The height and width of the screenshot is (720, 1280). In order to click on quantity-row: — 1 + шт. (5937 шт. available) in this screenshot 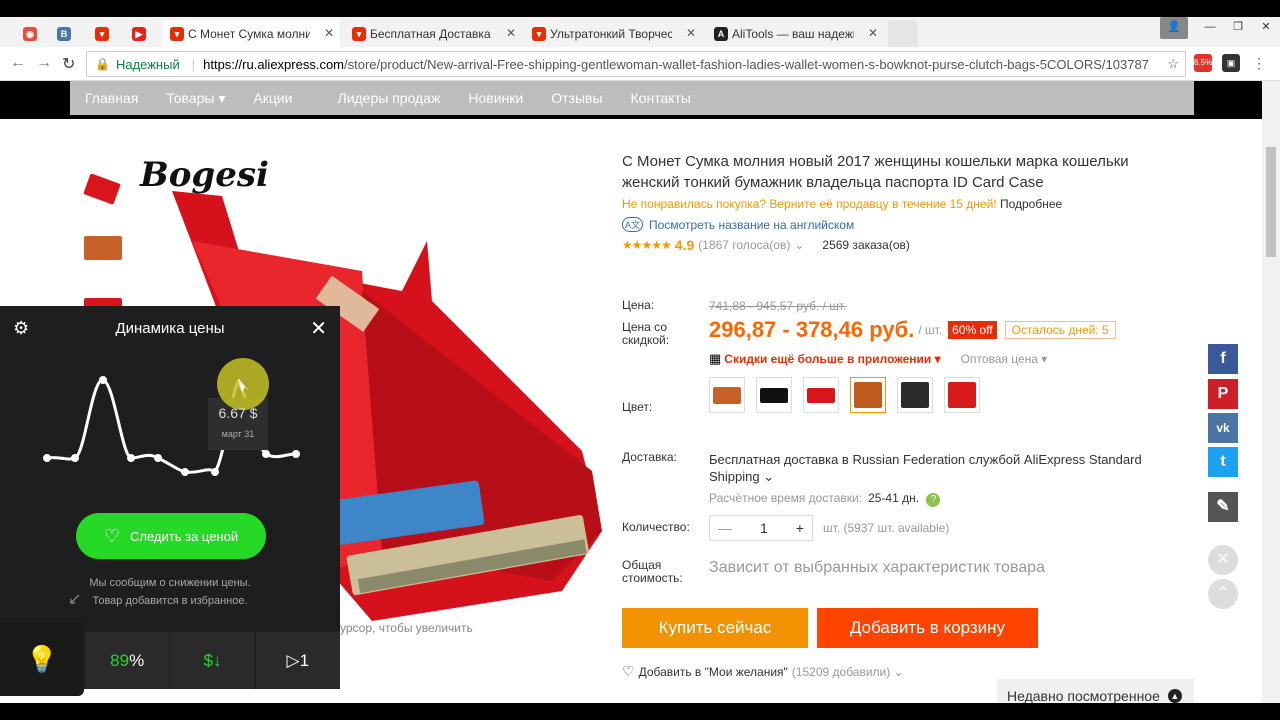, I will do `click(829, 528)`.